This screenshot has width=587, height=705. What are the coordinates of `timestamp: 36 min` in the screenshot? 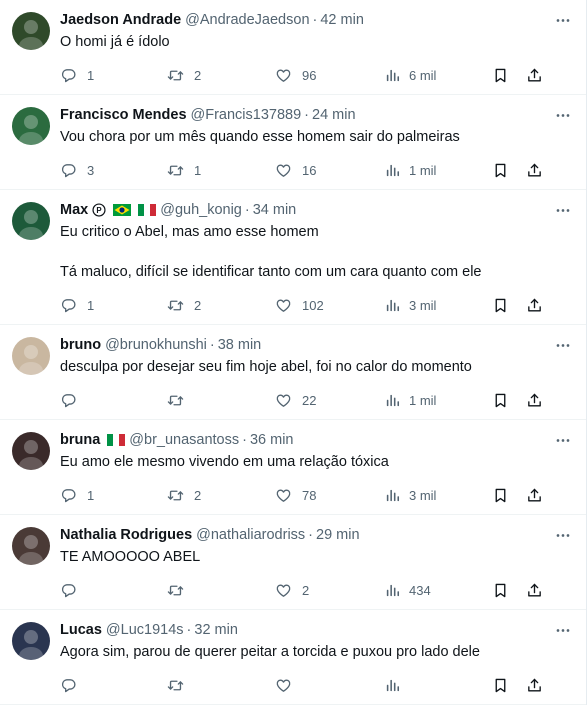 It's located at (272, 440).